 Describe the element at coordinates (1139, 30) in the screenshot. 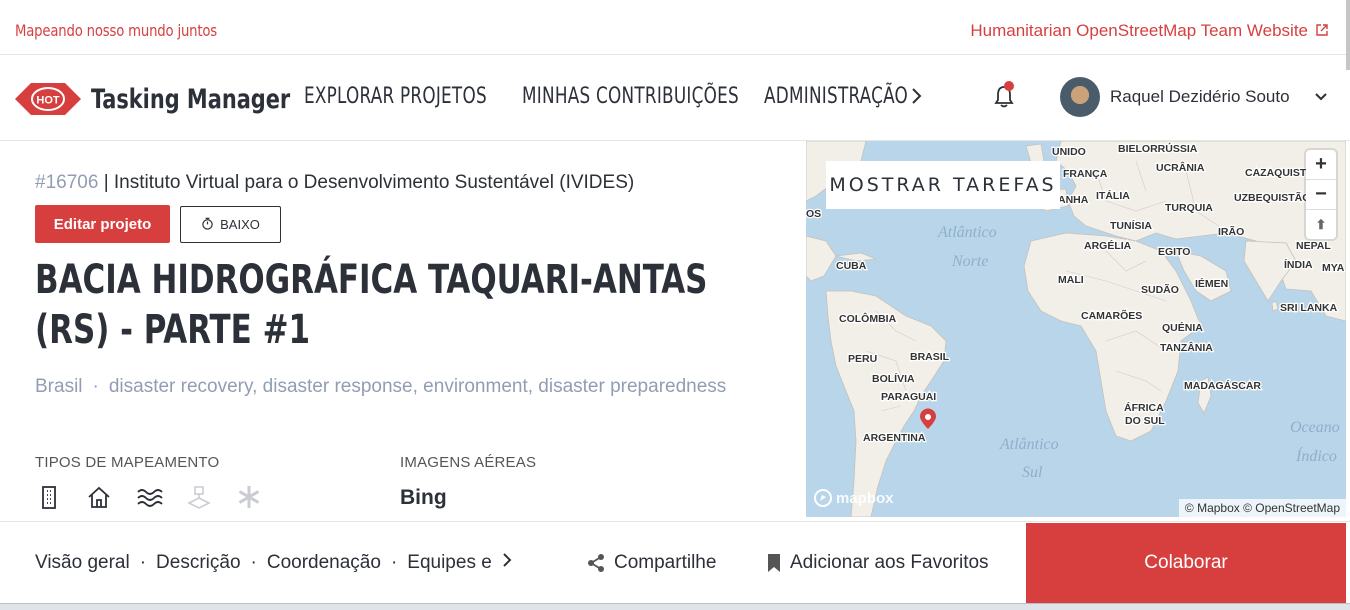

I see `hot-website-label: Humanitarian OpenStreetMap Team Website` at that location.